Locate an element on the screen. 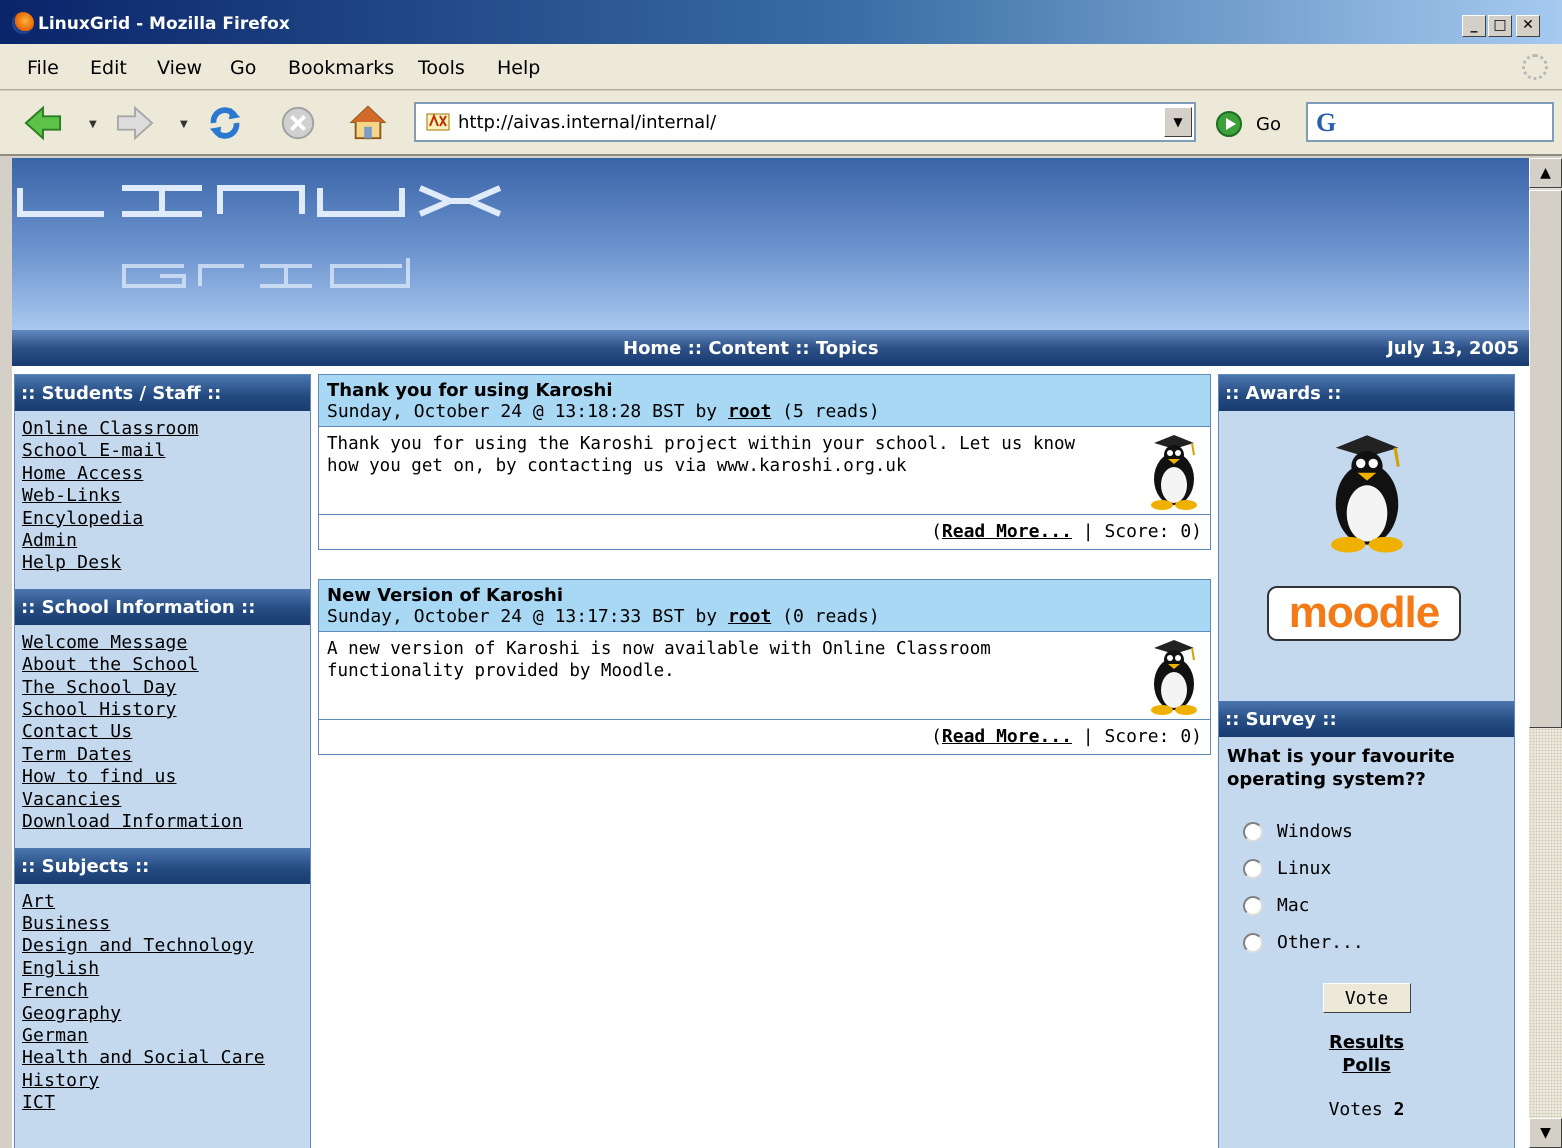 The width and height of the screenshot is (1562, 1148). minimize-button: _ is located at coordinates (1474, 26).